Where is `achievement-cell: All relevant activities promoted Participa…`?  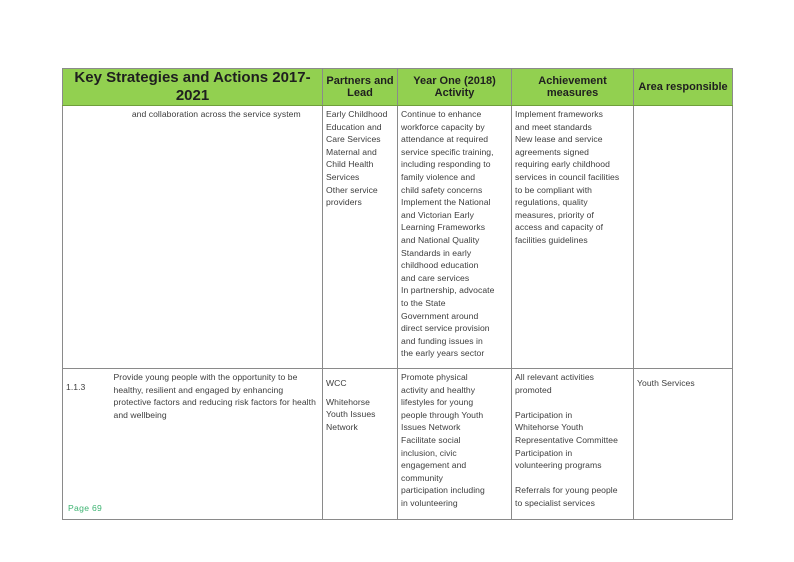 achievement-cell: All relevant activities promoted Participa… is located at coordinates (573, 444).